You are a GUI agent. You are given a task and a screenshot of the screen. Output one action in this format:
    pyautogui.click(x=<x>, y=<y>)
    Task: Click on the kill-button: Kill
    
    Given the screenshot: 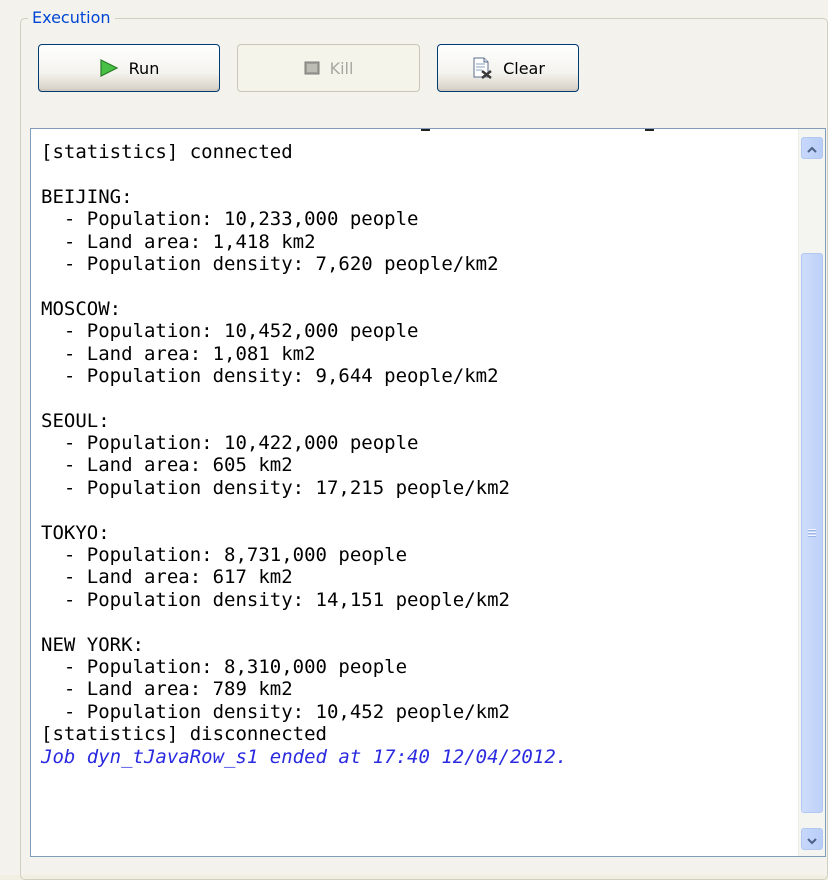 What is the action you would take?
    pyautogui.click(x=328, y=68)
    